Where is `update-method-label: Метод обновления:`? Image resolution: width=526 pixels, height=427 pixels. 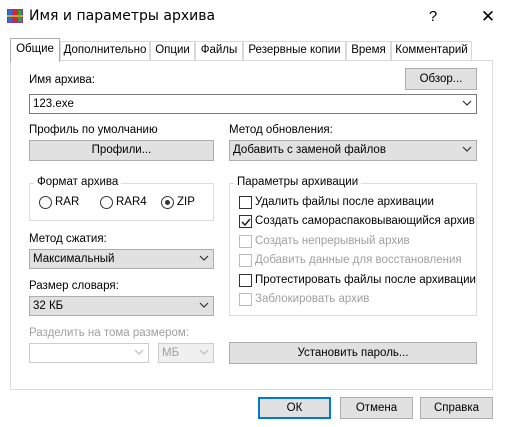 update-method-label: Метод обновления: is located at coordinates (281, 130).